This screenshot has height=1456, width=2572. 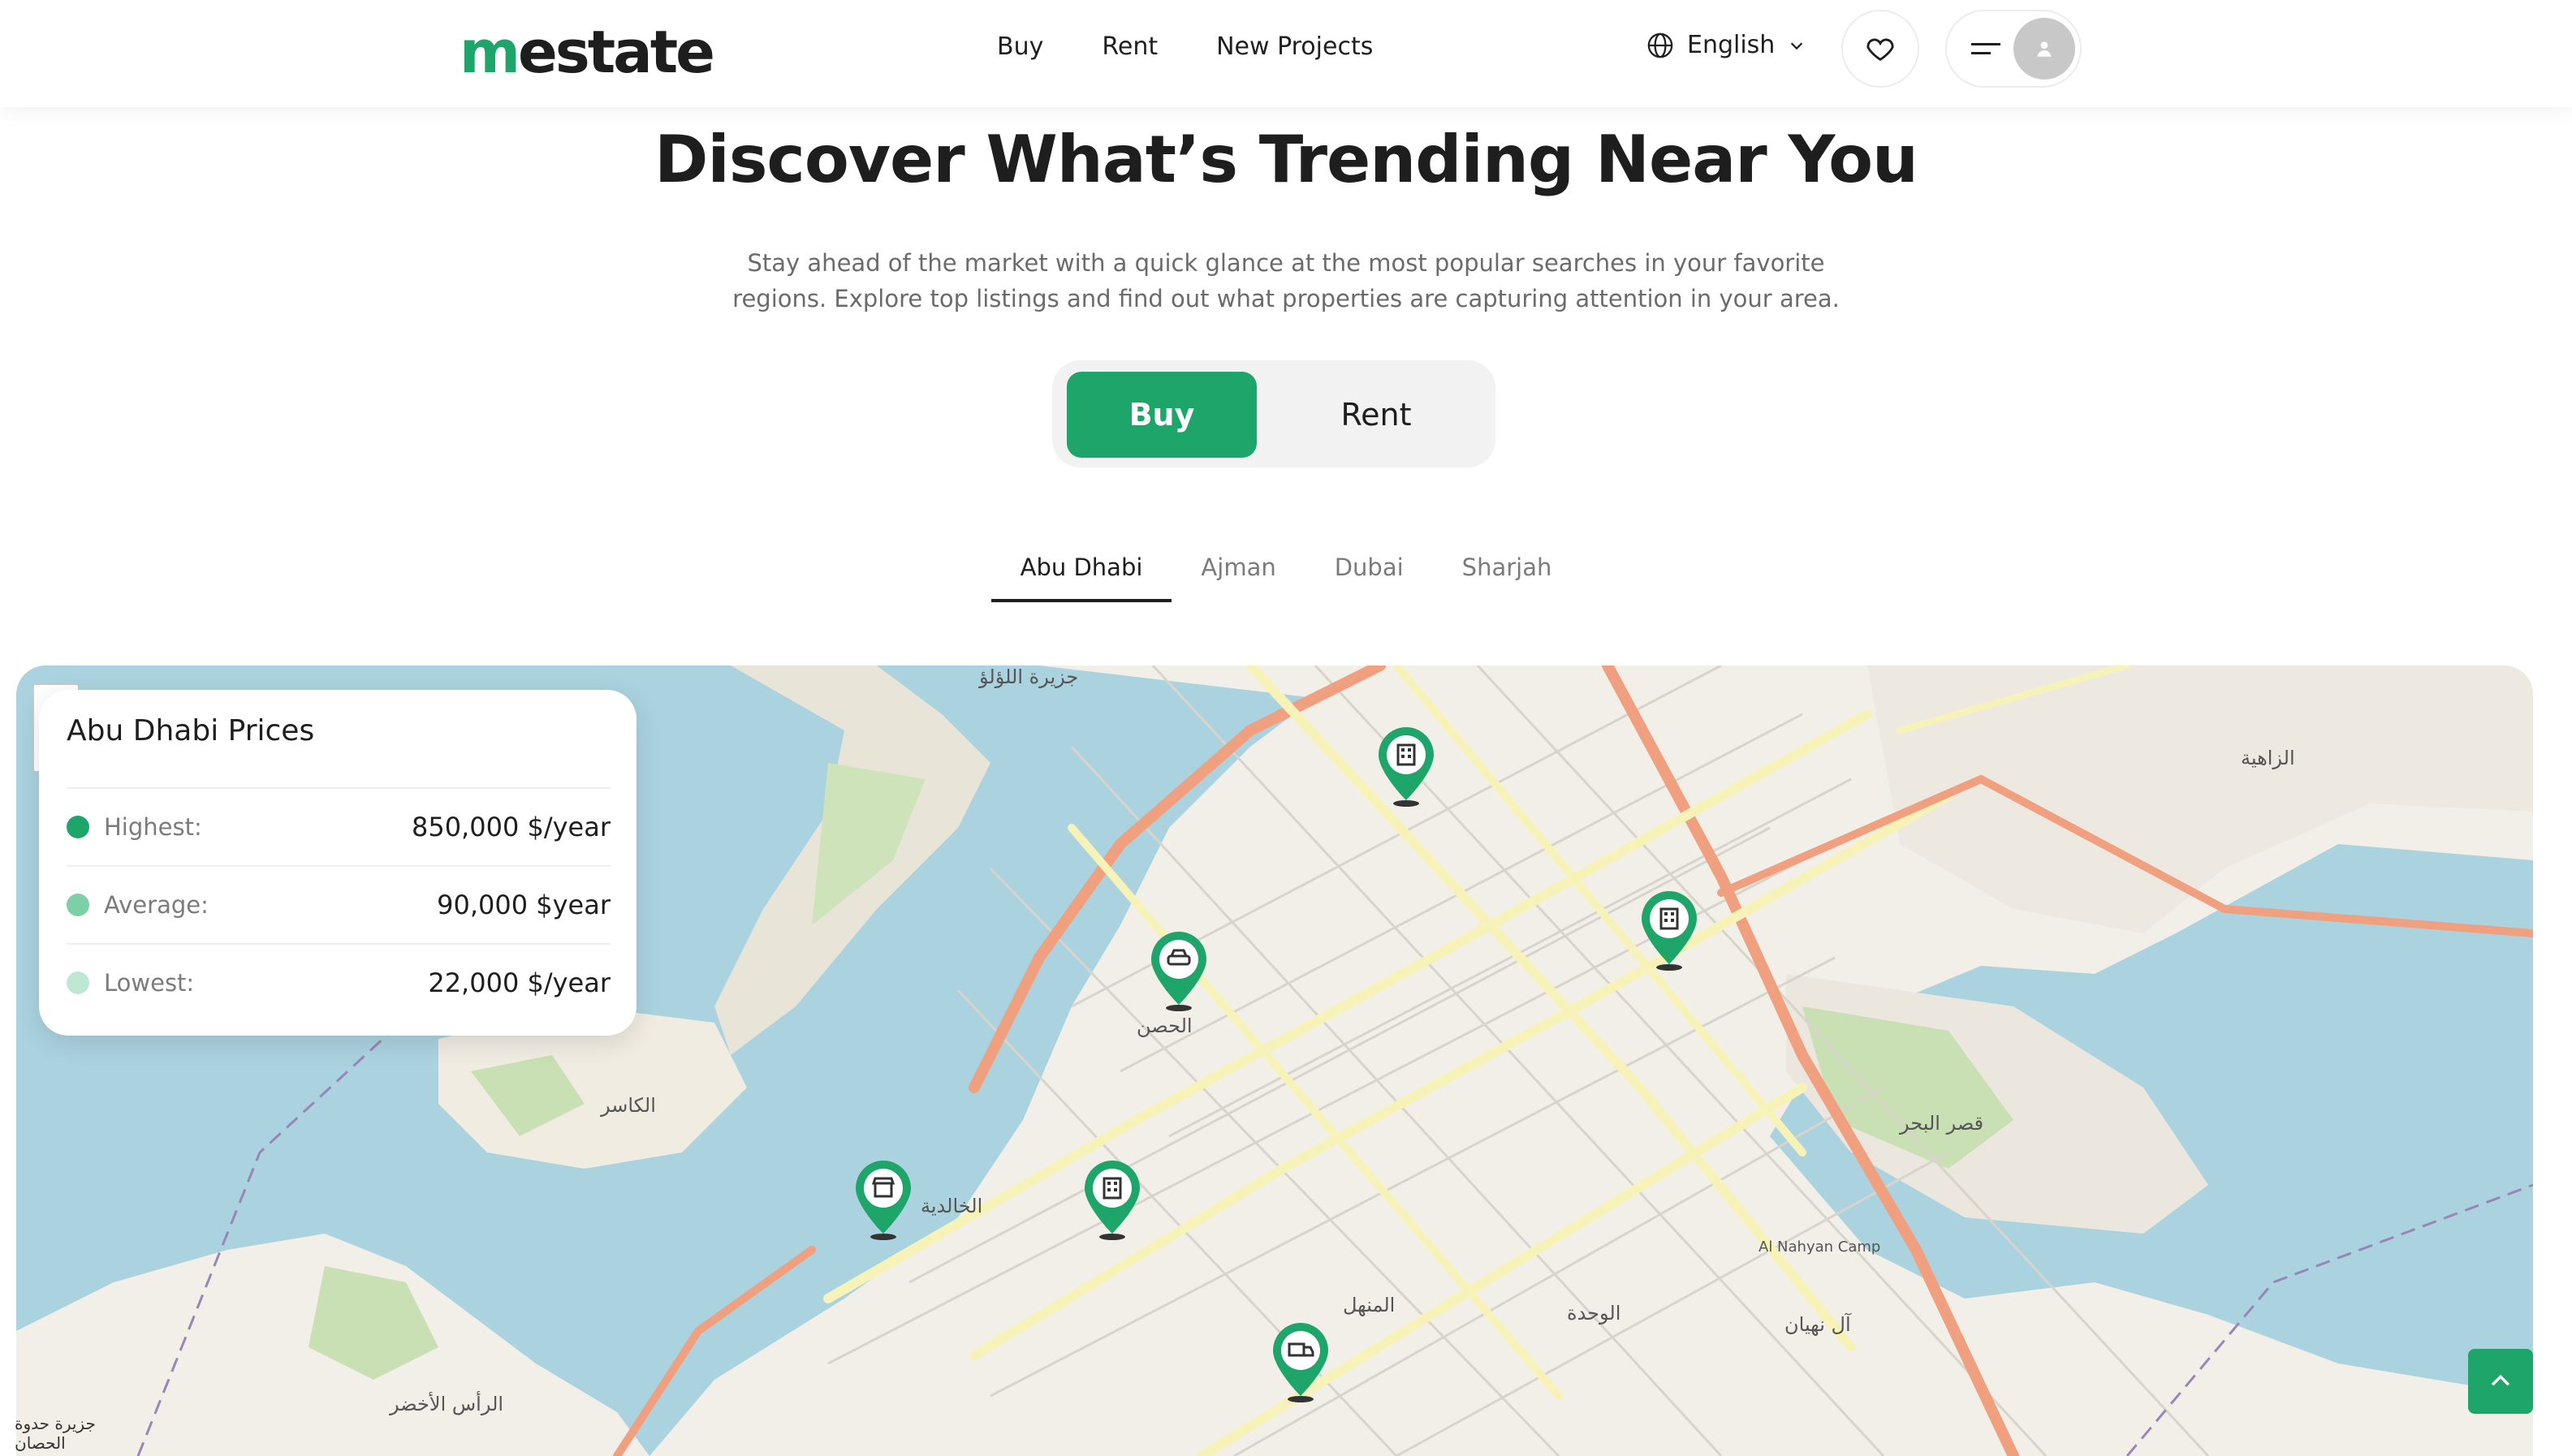 I want to click on globe-icon, so click(x=1660, y=45).